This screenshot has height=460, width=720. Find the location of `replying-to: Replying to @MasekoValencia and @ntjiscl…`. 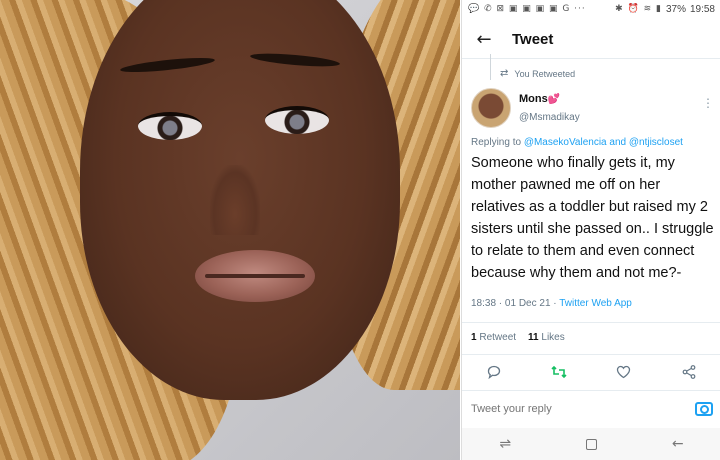

replying-to: Replying to @MasekoValencia and @ntjiscl… is located at coordinates (577, 142).